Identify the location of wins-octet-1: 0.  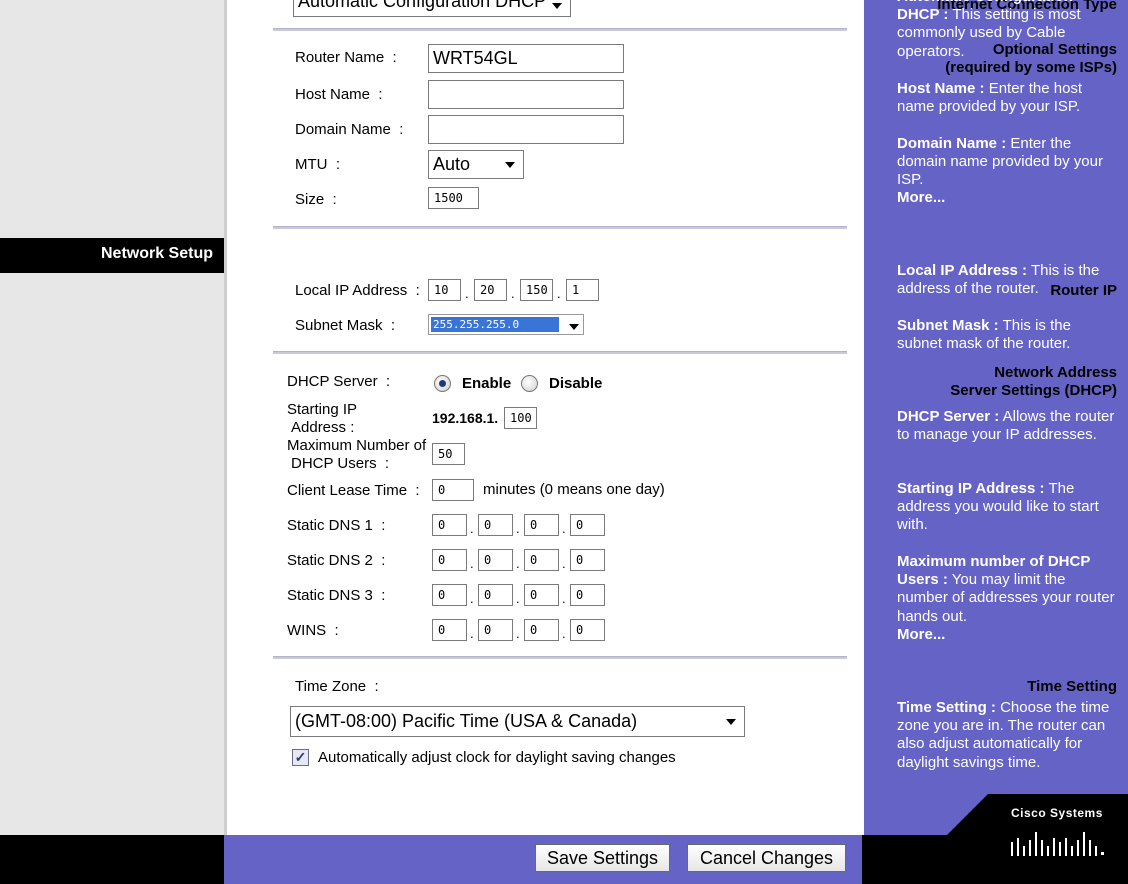
(449, 630).